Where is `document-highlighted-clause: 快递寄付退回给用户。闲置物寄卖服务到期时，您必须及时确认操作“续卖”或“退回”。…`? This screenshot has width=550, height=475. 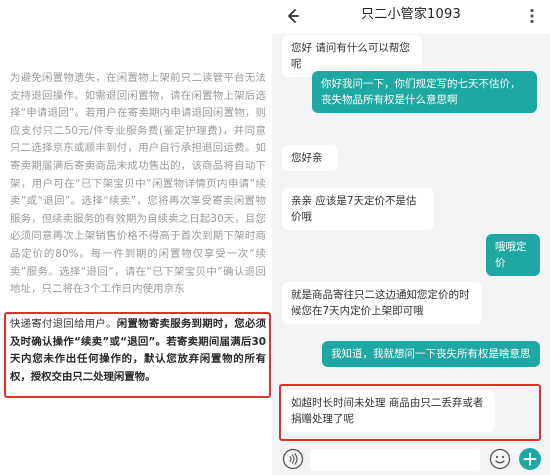
document-highlighted-clause: 快递寄付退回给用户。闲置物寄卖服务到期时，您必须及时确认操作“续卖”或“退回”。… is located at coordinates (138, 351).